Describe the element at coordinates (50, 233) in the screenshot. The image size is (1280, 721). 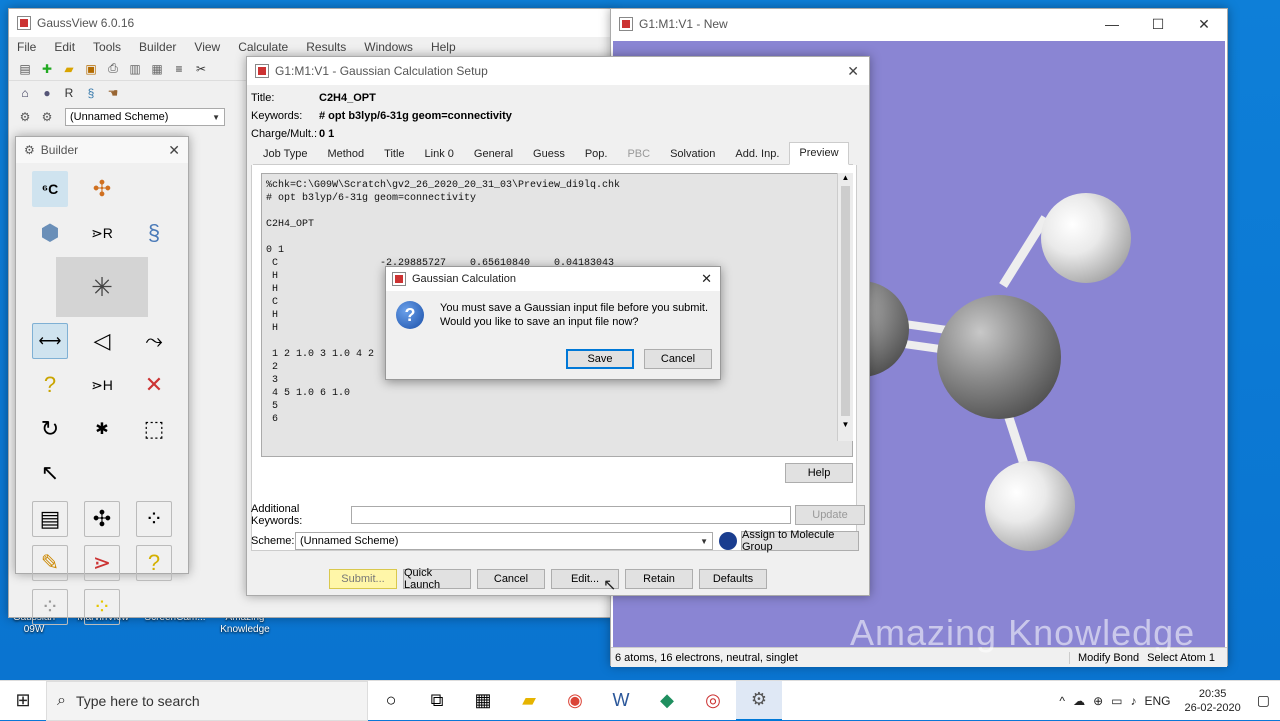
I see `ring-icon: ⬢` at that location.